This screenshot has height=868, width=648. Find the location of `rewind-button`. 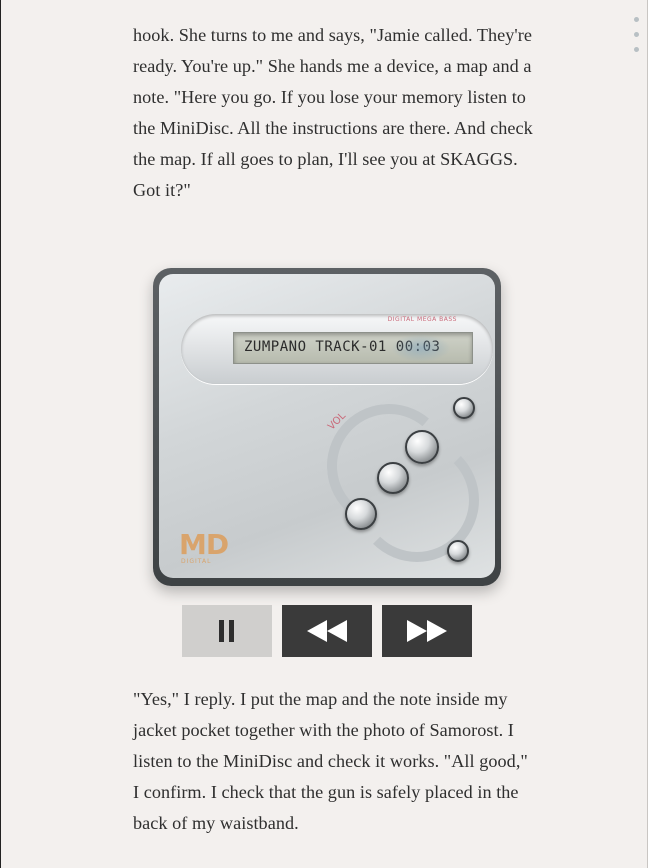

rewind-button is located at coordinates (327, 631).